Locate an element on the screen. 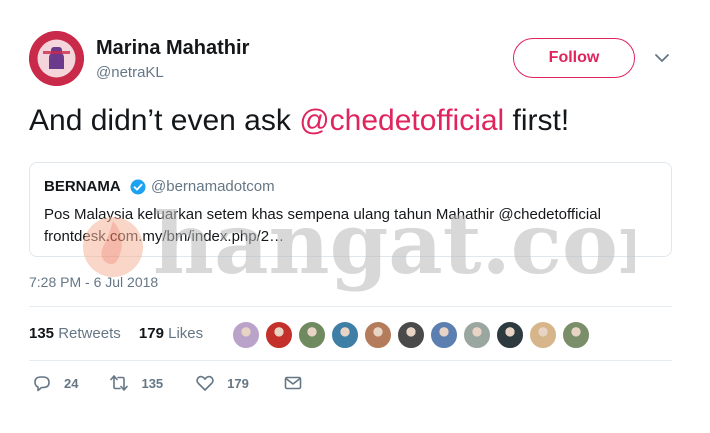 Image resolution: width=710 pixels, height=433 pixels. avatar-logo is located at coordinates (56, 58).